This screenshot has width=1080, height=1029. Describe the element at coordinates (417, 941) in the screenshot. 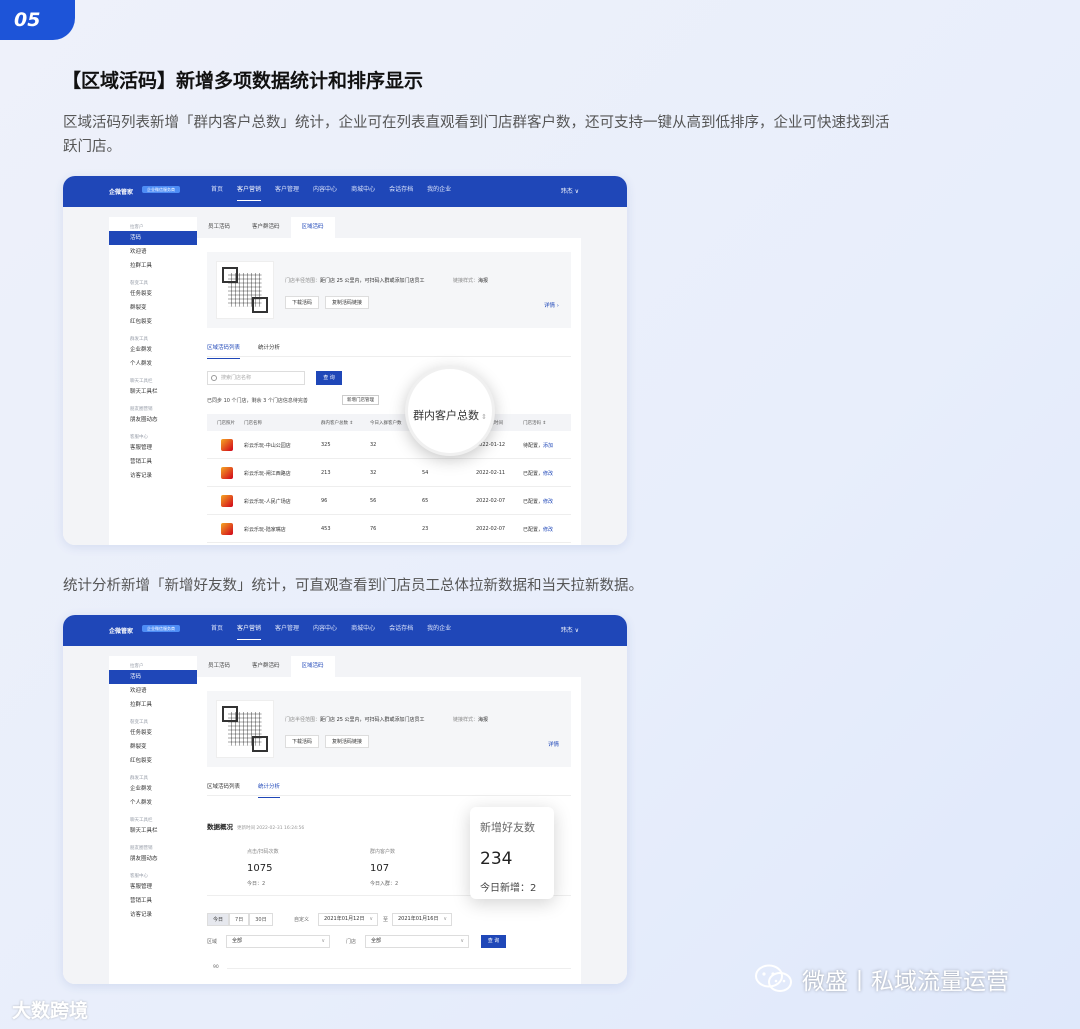

I see `store-select: 全部 ∨` at that location.